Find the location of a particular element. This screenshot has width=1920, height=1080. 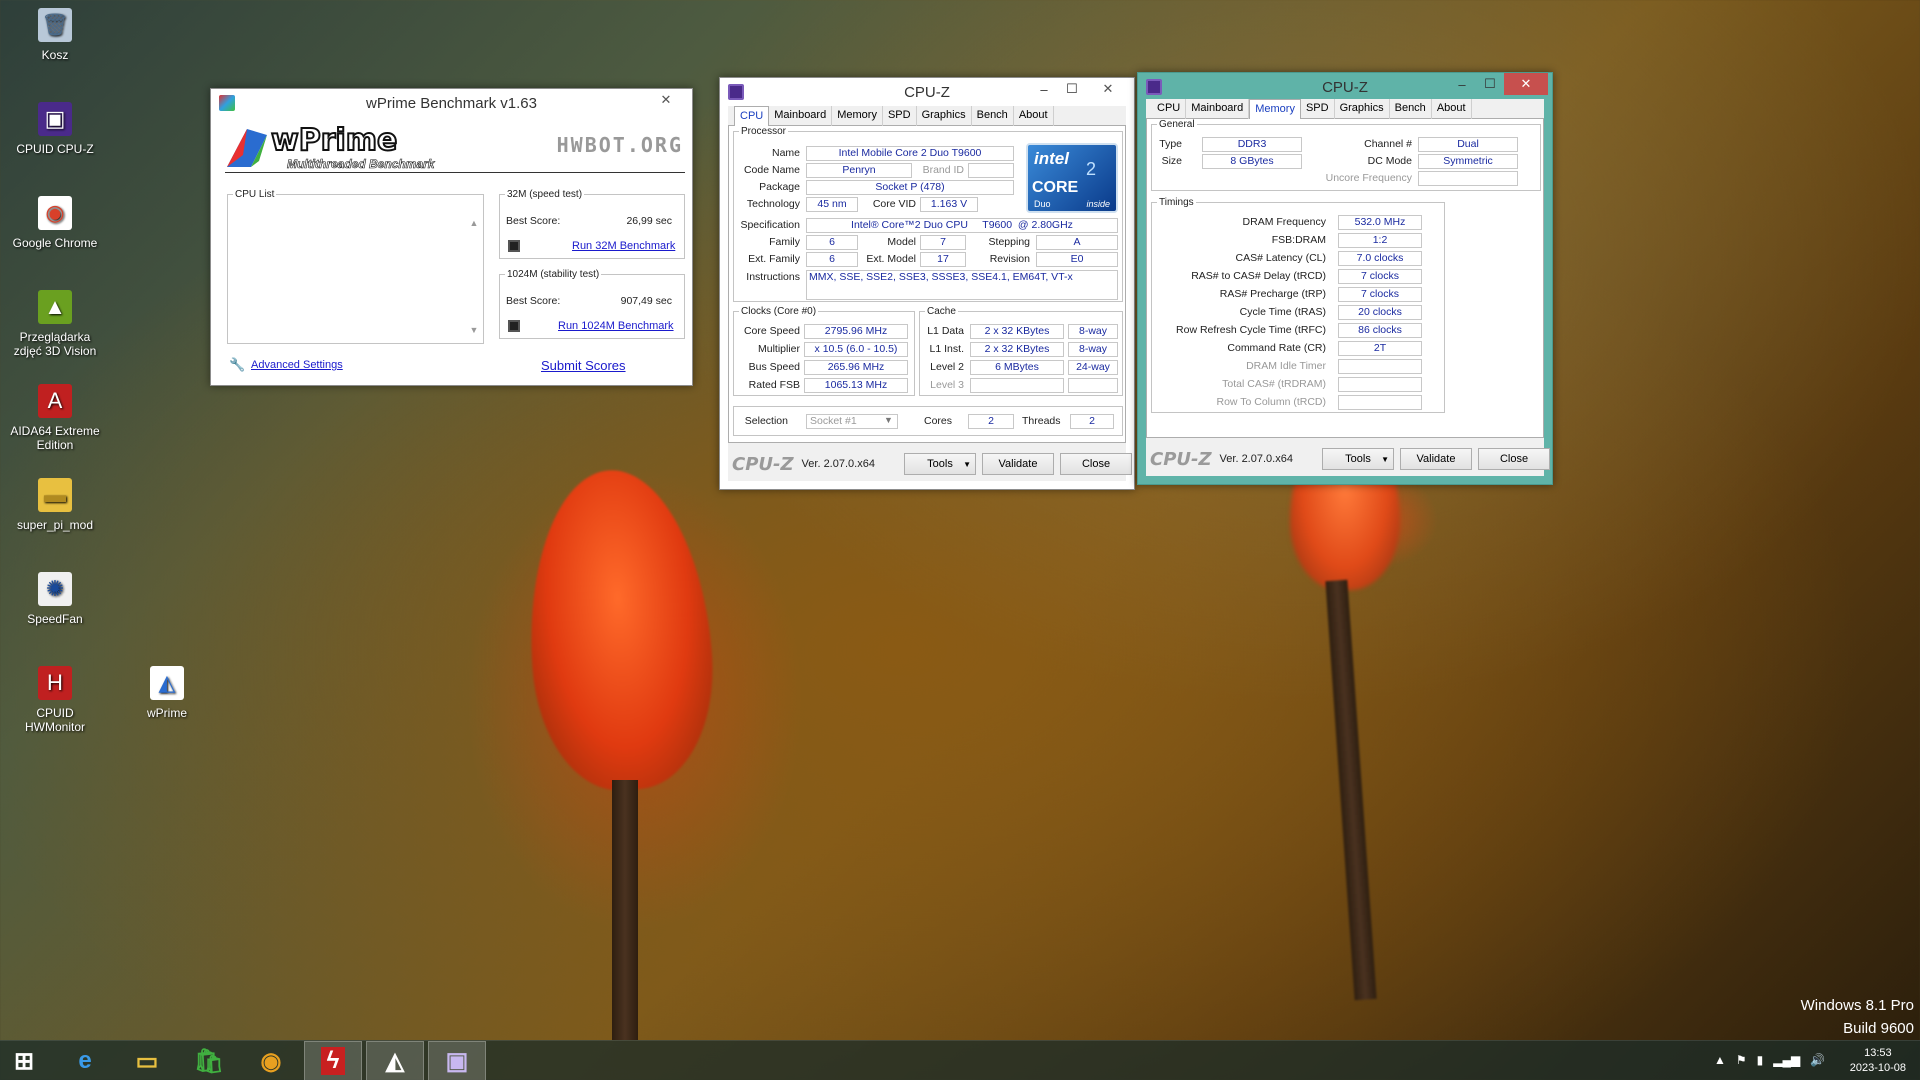

desktop-icon: ◉ Google Chrome is located at coordinates (55, 223).